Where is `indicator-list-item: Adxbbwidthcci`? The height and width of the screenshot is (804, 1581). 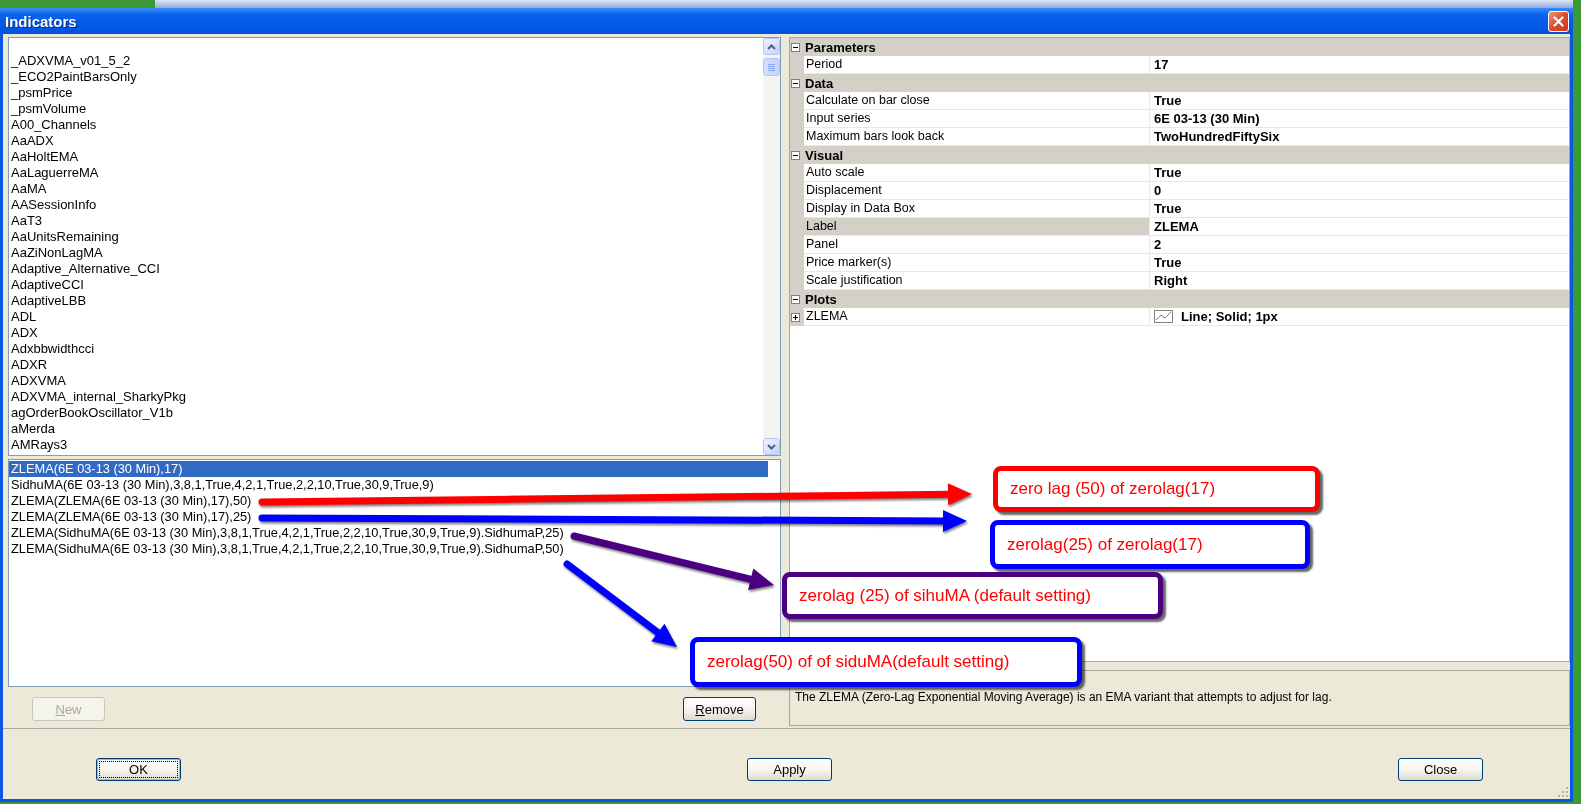 indicator-list-item: Adxbbwidthcci is located at coordinates (386, 349).